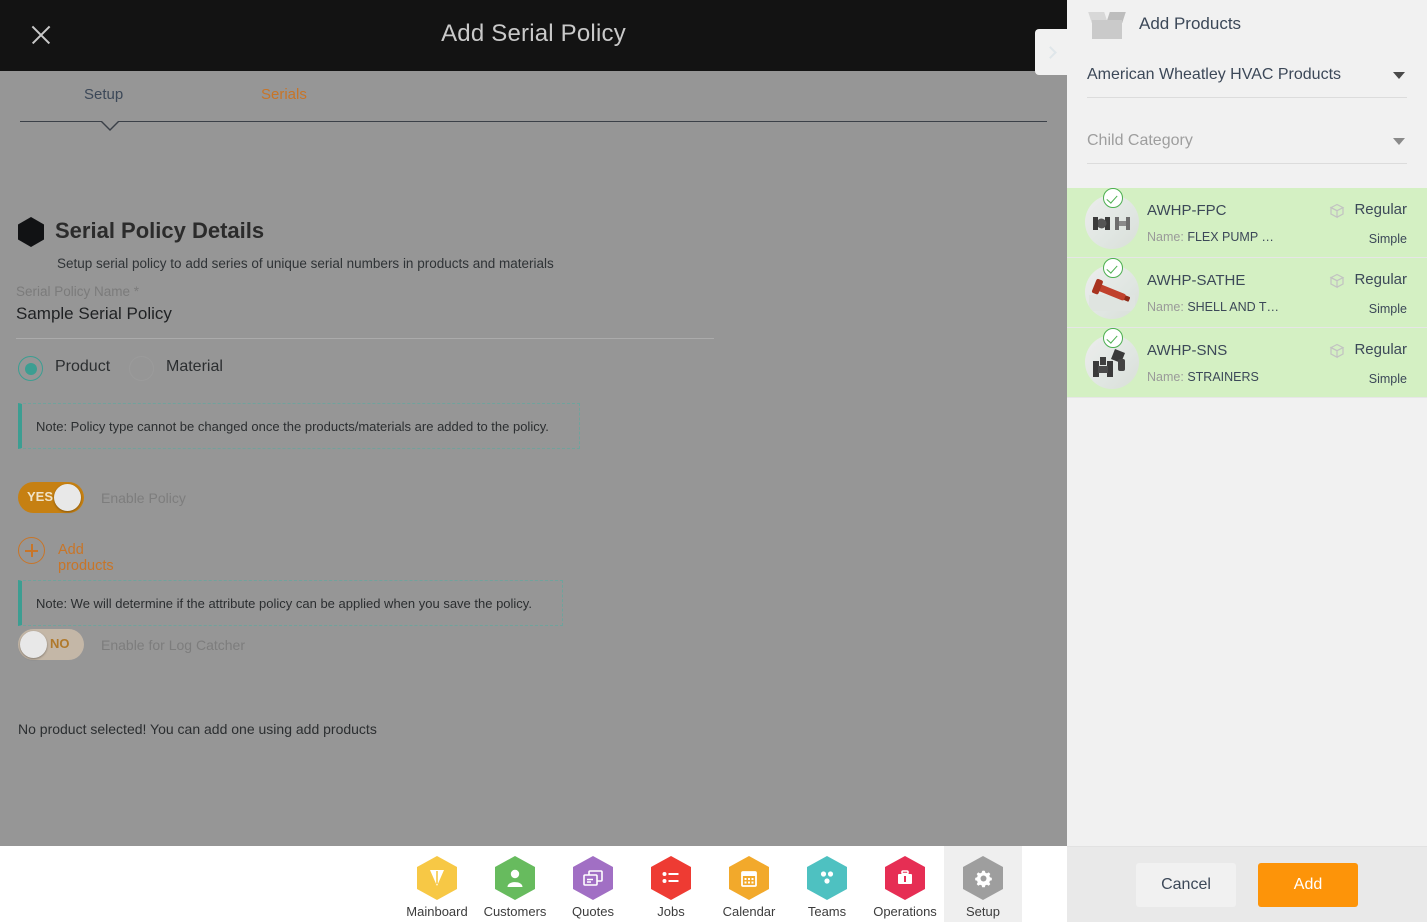 The width and height of the screenshot is (1427, 922). I want to click on nav-label: Mainboard, so click(437, 911).